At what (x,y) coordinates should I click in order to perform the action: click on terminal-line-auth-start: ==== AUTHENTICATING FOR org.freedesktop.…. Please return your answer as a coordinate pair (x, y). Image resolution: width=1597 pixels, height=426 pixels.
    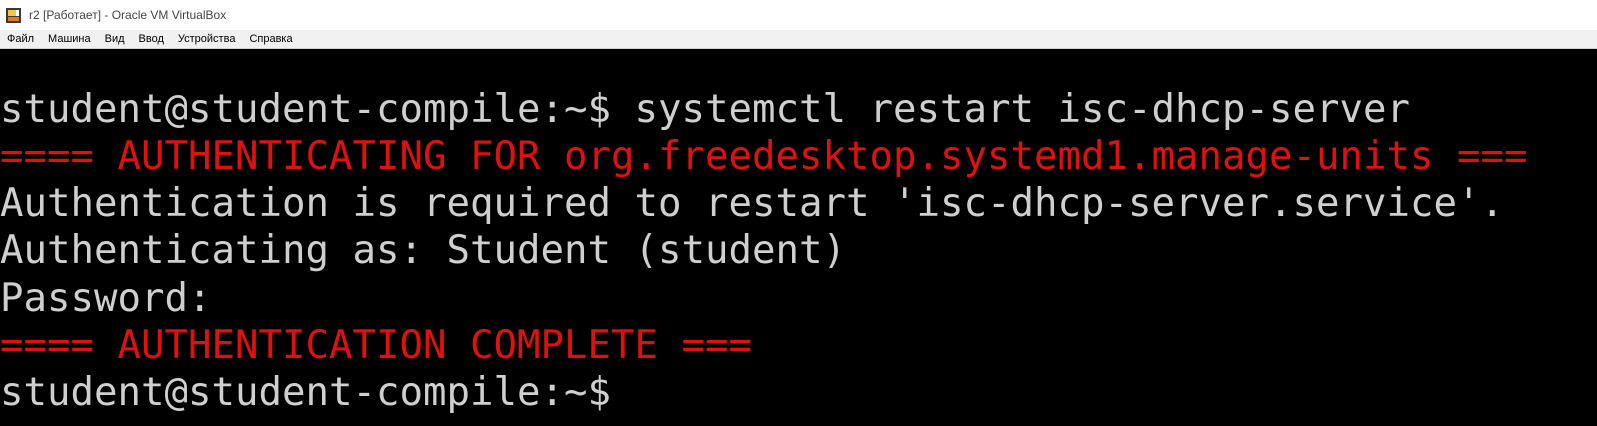
    Looking at the image, I should click on (764, 156).